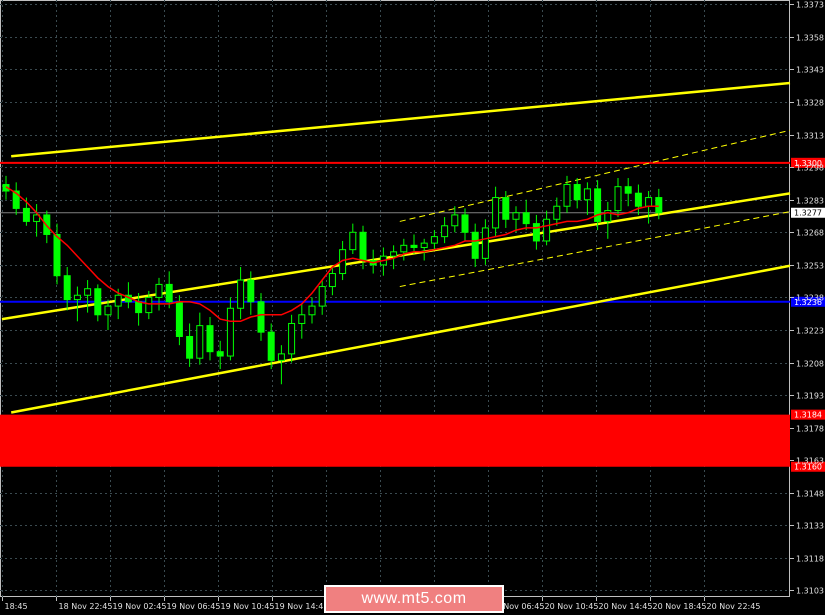  What do you see at coordinates (16, 606) in the screenshot?
I see `x-tick-label: 18:45` at bounding box center [16, 606].